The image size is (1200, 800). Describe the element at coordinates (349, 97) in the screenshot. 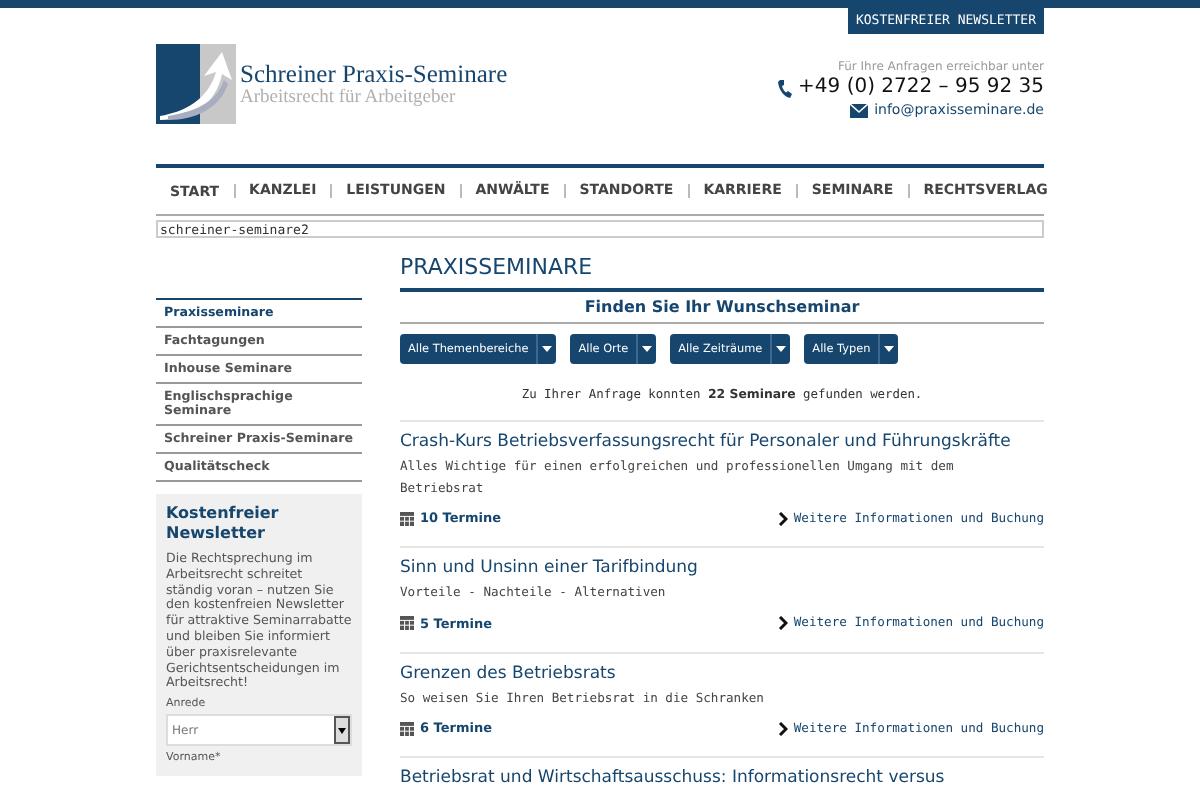

I see `logo-subtitle: Arbeitsrecht für Arbeitgeber` at that location.